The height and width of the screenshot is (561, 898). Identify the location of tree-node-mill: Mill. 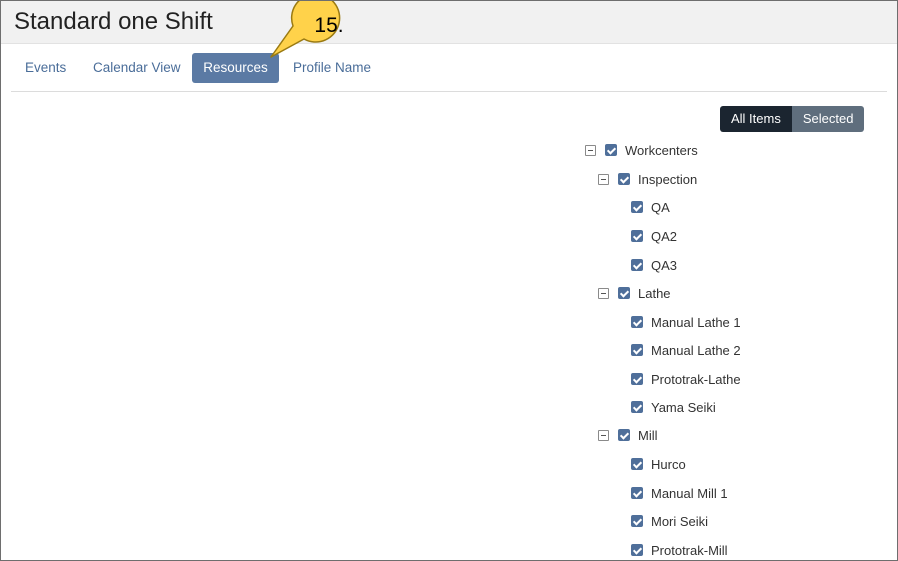
(628, 435).